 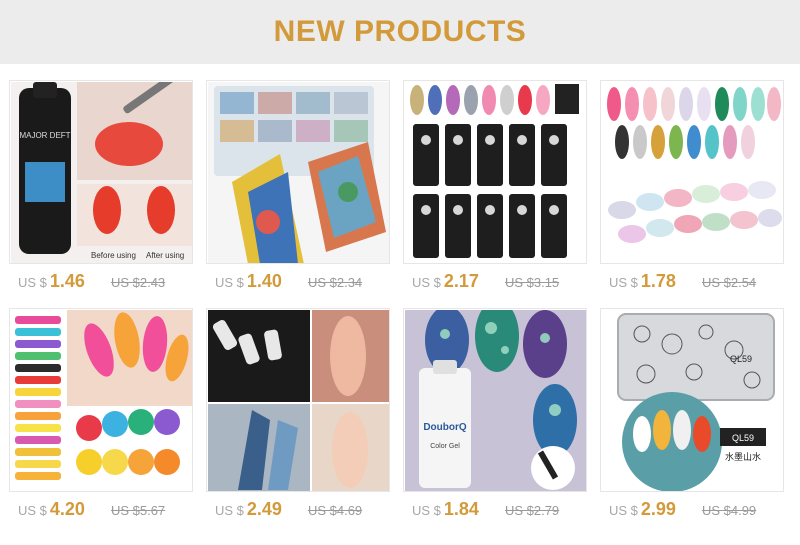 I want to click on price-row: US $ 2.49 US $4.69, so click(x=298, y=510).